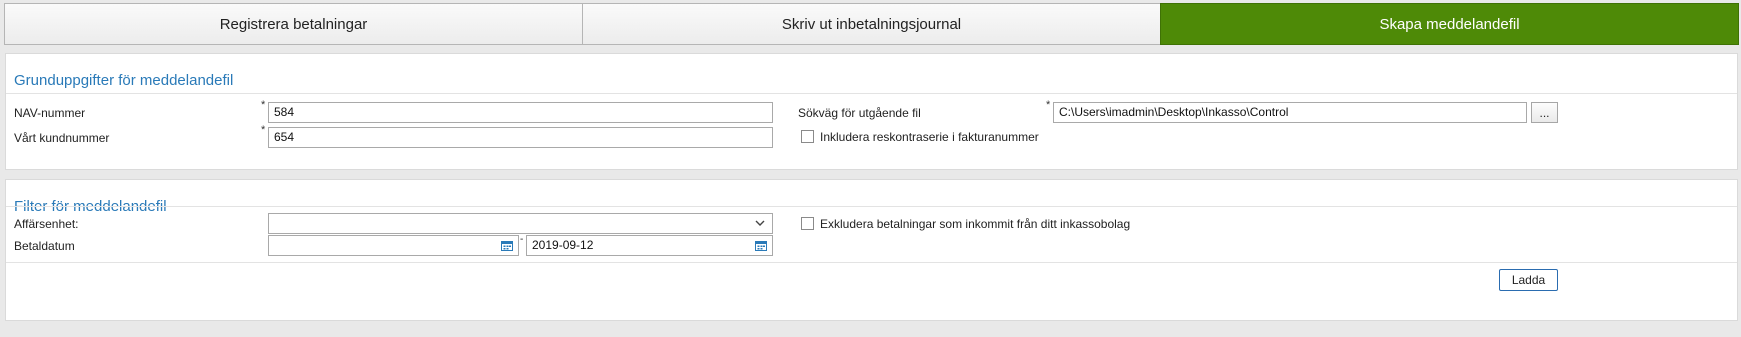 This screenshot has width=1741, height=337. Describe the element at coordinates (62, 138) in the screenshot. I see `customer-number-label: Vårt kundnummer` at that location.